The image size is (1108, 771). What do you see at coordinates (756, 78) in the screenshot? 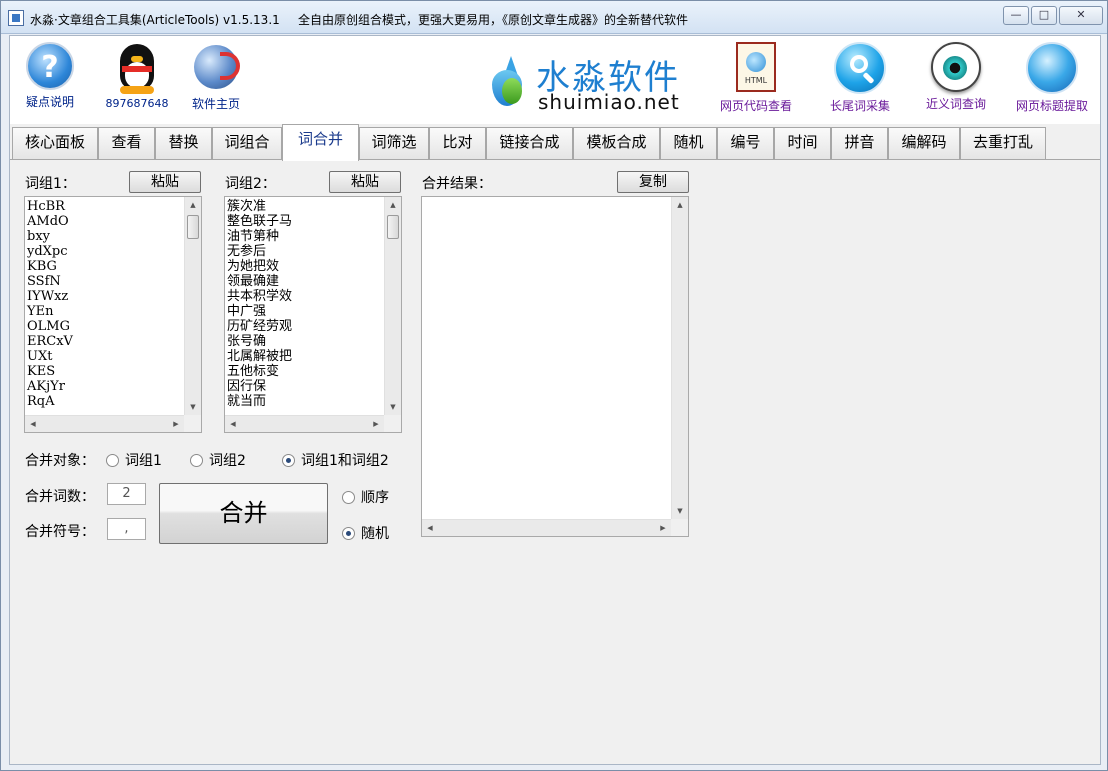
I see `html-viewer-link: HTML 网页代码查看` at bounding box center [756, 78].